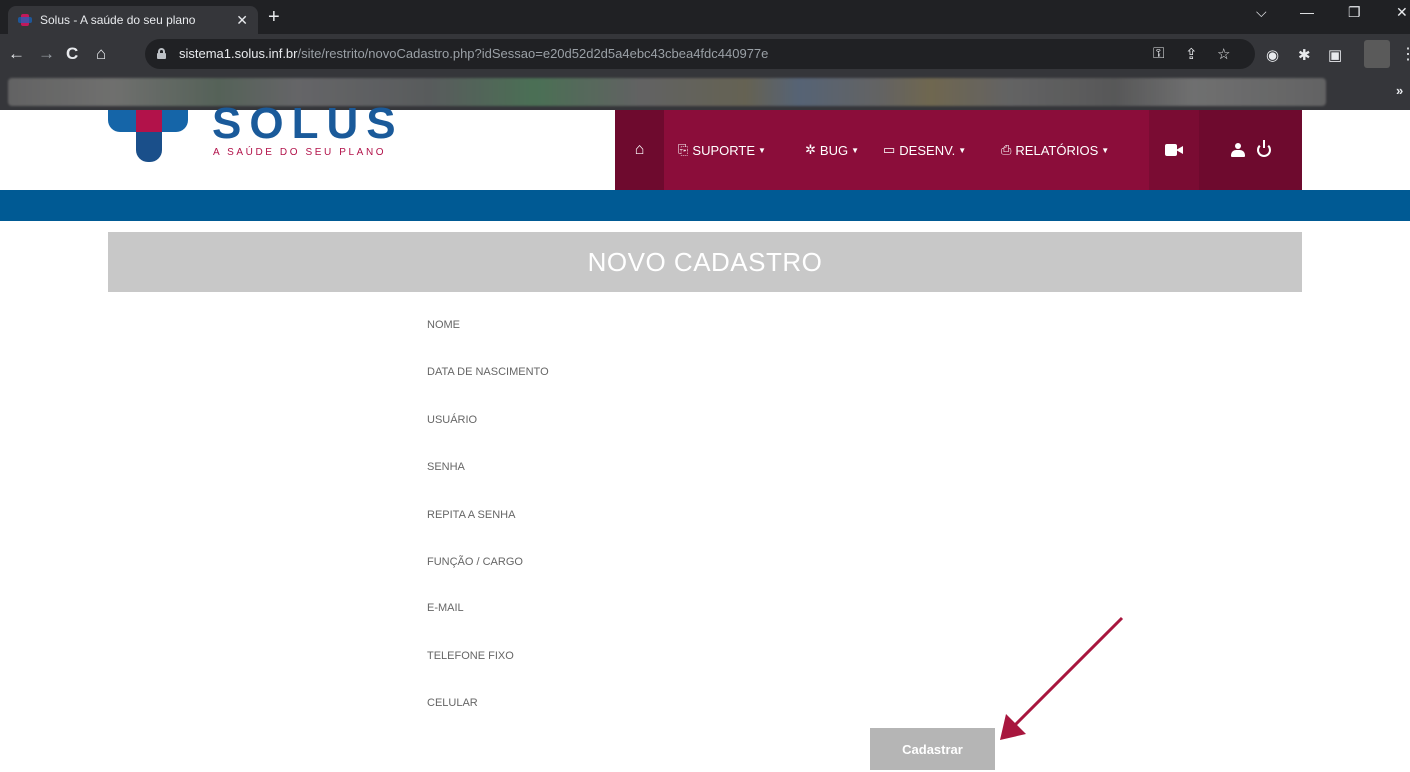  Describe the element at coordinates (1062, 678) in the screenshot. I see `annotation-arrow-icon` at that location.